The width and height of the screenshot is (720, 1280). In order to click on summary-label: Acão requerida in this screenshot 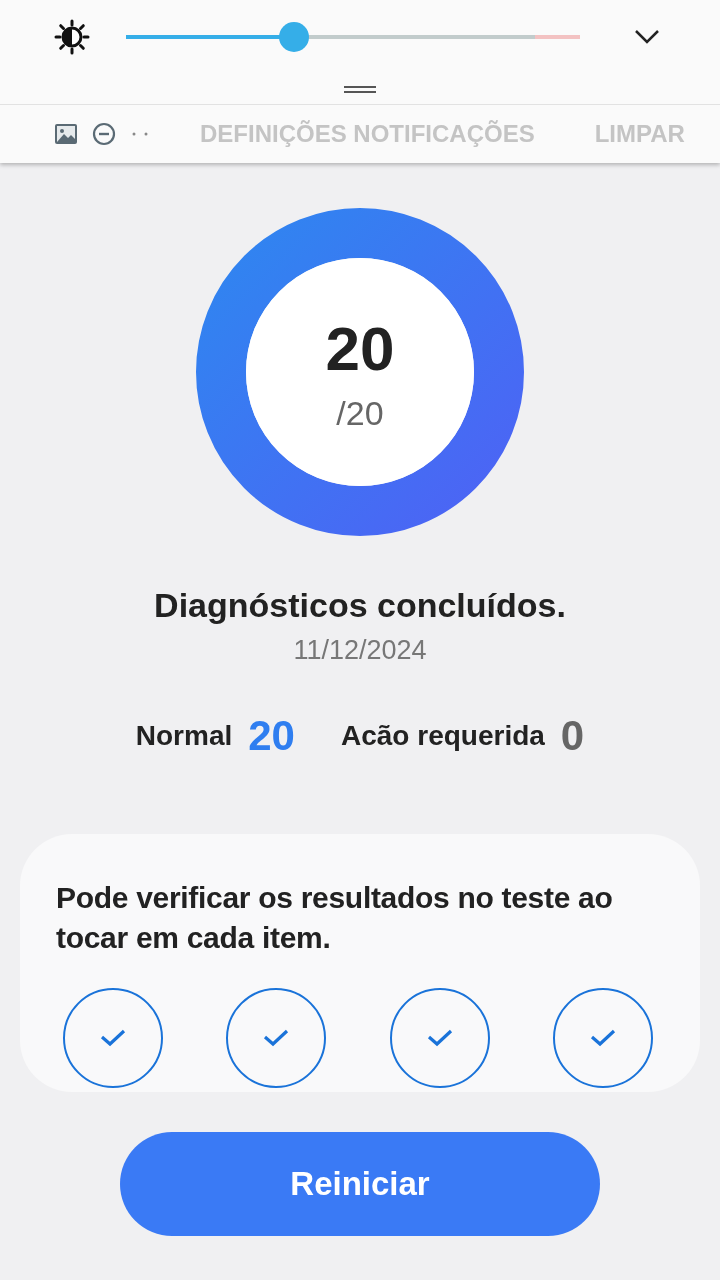, I will do `click(443, 736)`.